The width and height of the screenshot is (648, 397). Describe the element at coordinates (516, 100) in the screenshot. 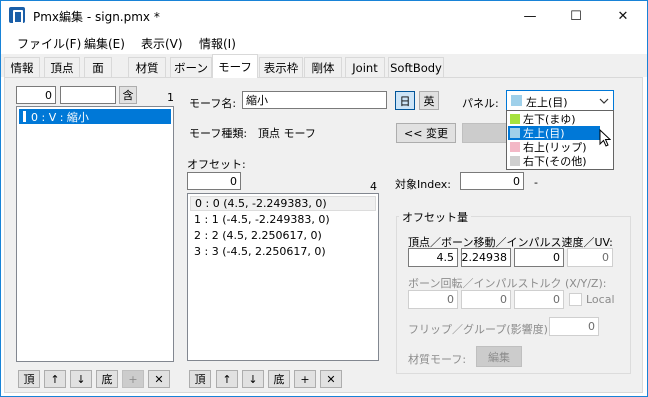

I see `panel-color-swatch` at that location.